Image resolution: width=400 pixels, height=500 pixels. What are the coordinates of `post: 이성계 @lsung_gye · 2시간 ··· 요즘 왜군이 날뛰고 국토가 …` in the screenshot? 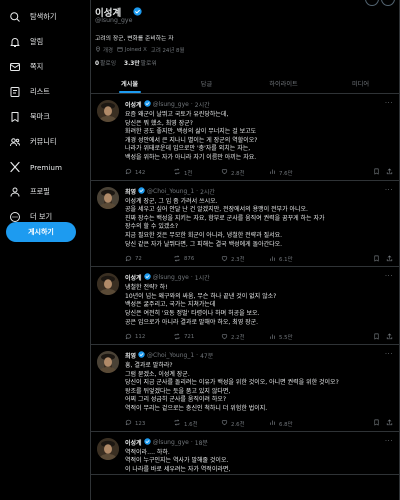 It's located at (245, 137).